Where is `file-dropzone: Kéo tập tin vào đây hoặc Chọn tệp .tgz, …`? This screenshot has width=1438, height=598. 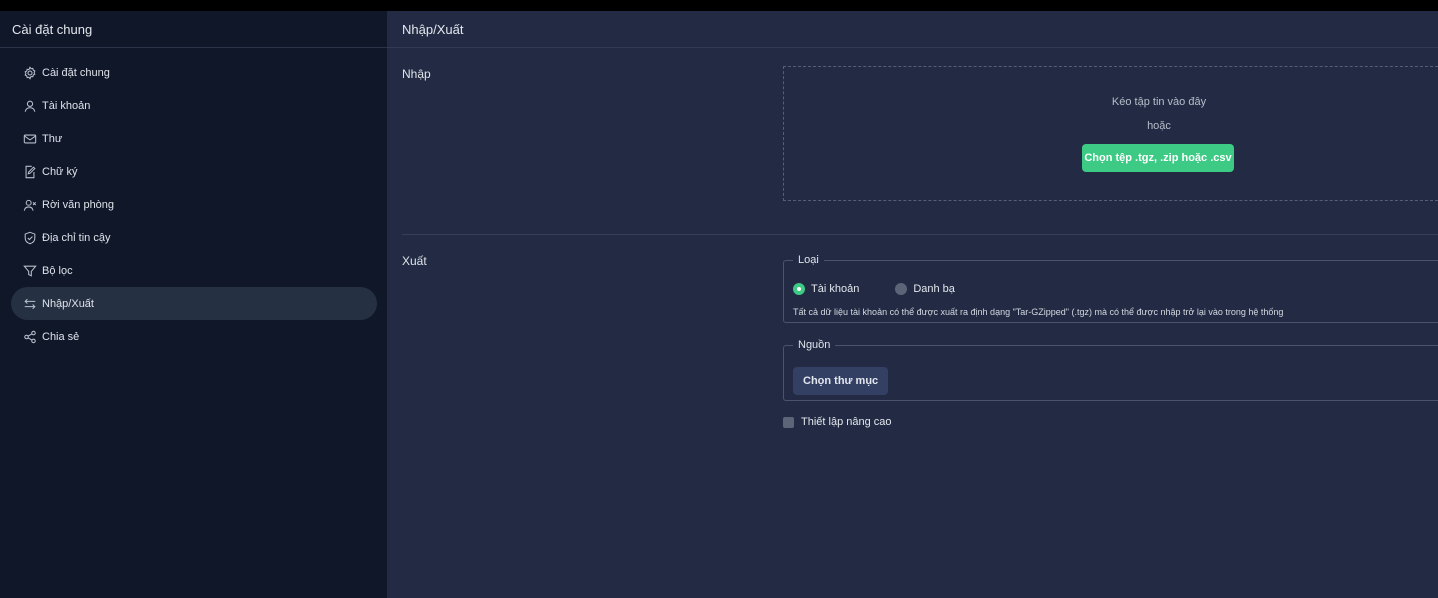
file-dropzone: Kéo tập tin vào đây hoặc Chọn tệp .tgz, … is located at coordinates (1110, 133).